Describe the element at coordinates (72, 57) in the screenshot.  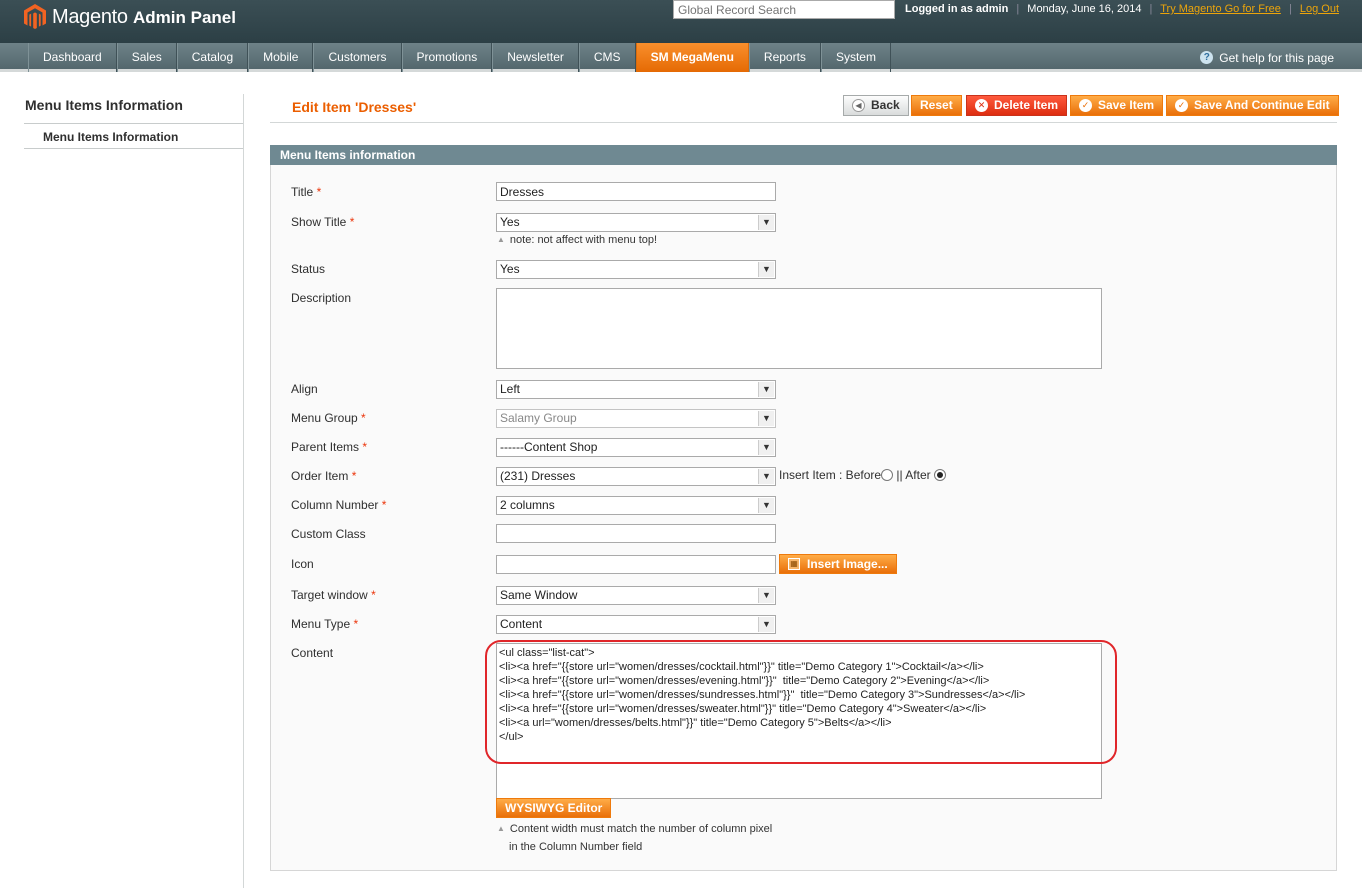
I see `nav-dashboard: Dashboard` at that location.